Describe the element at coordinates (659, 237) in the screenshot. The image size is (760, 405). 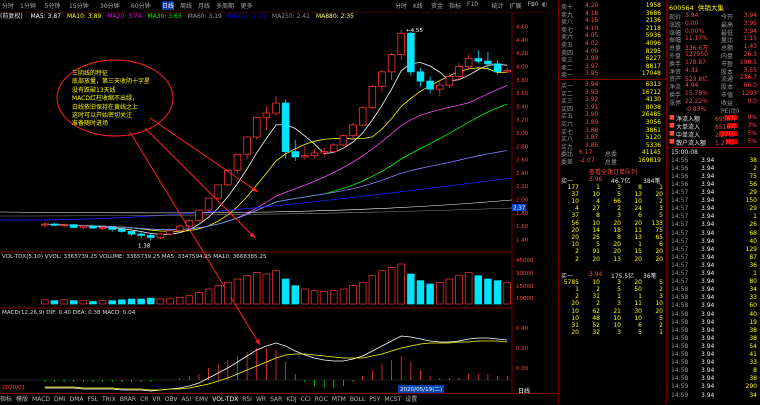
I see `queue-cell: 65` at that location.